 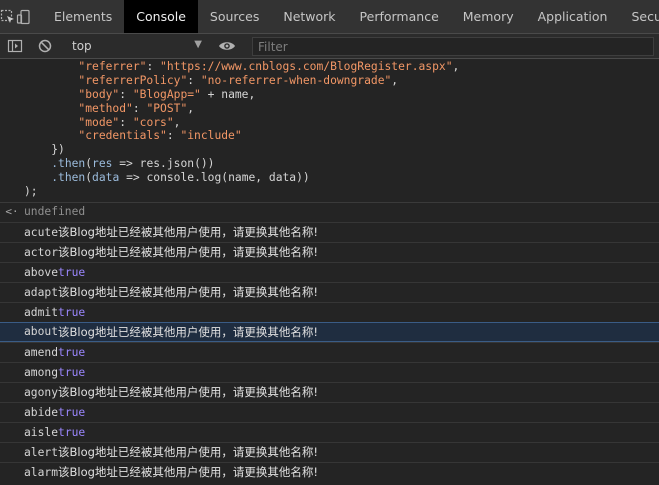 I want to click on tab-network: Network, so click(x=309, y=16).